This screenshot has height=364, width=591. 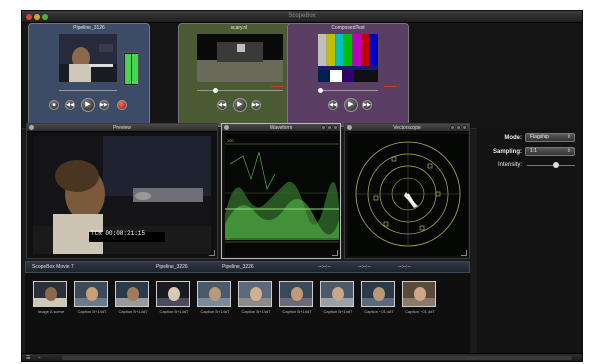 What do you see at coordinates (550, 151) in the screenshot?
I see `sampling-select: 1:1 ⇕` at bounding box center [550, 151].